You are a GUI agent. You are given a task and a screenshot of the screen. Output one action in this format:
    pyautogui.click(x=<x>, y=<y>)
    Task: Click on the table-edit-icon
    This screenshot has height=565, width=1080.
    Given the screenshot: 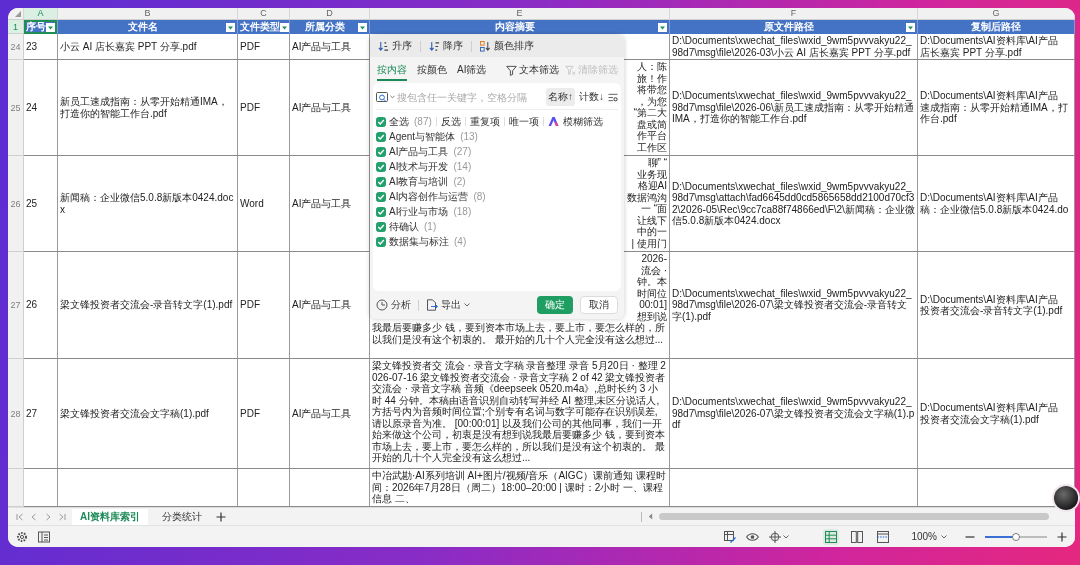 What is the action you would take?
    pyautogui.click(x=730, y=536)
    